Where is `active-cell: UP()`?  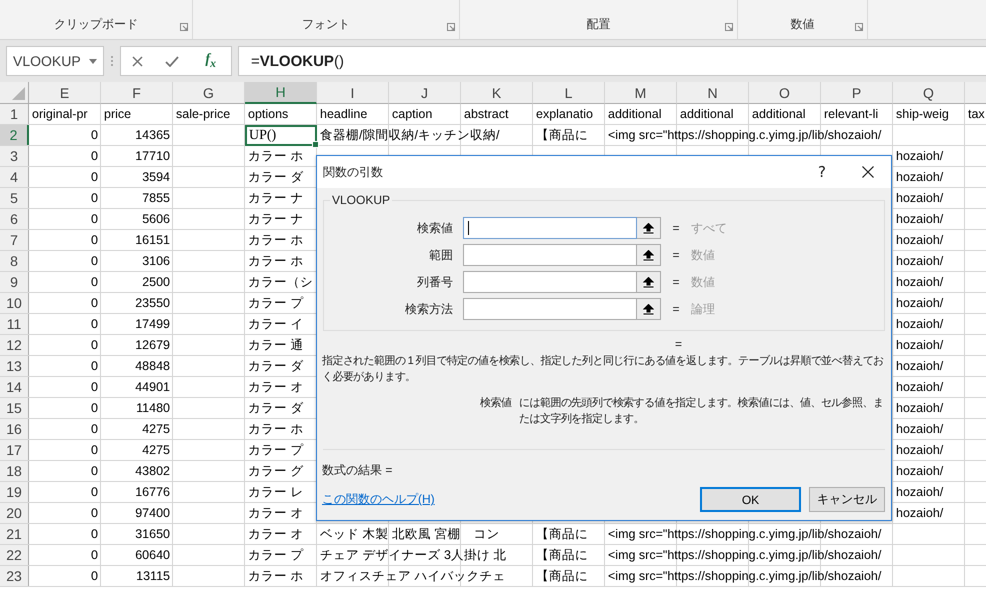 active-cell: UP() is located at coordinates (281, 135).